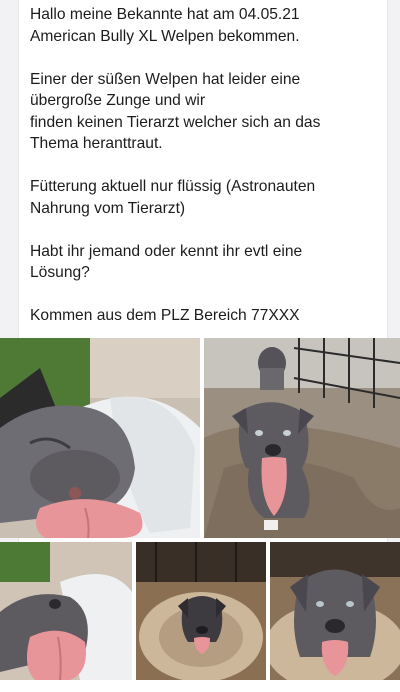  Describe the element at coordinates (201, 611) in the screenshot. I see `puppy-in-bed-photo` at that location.